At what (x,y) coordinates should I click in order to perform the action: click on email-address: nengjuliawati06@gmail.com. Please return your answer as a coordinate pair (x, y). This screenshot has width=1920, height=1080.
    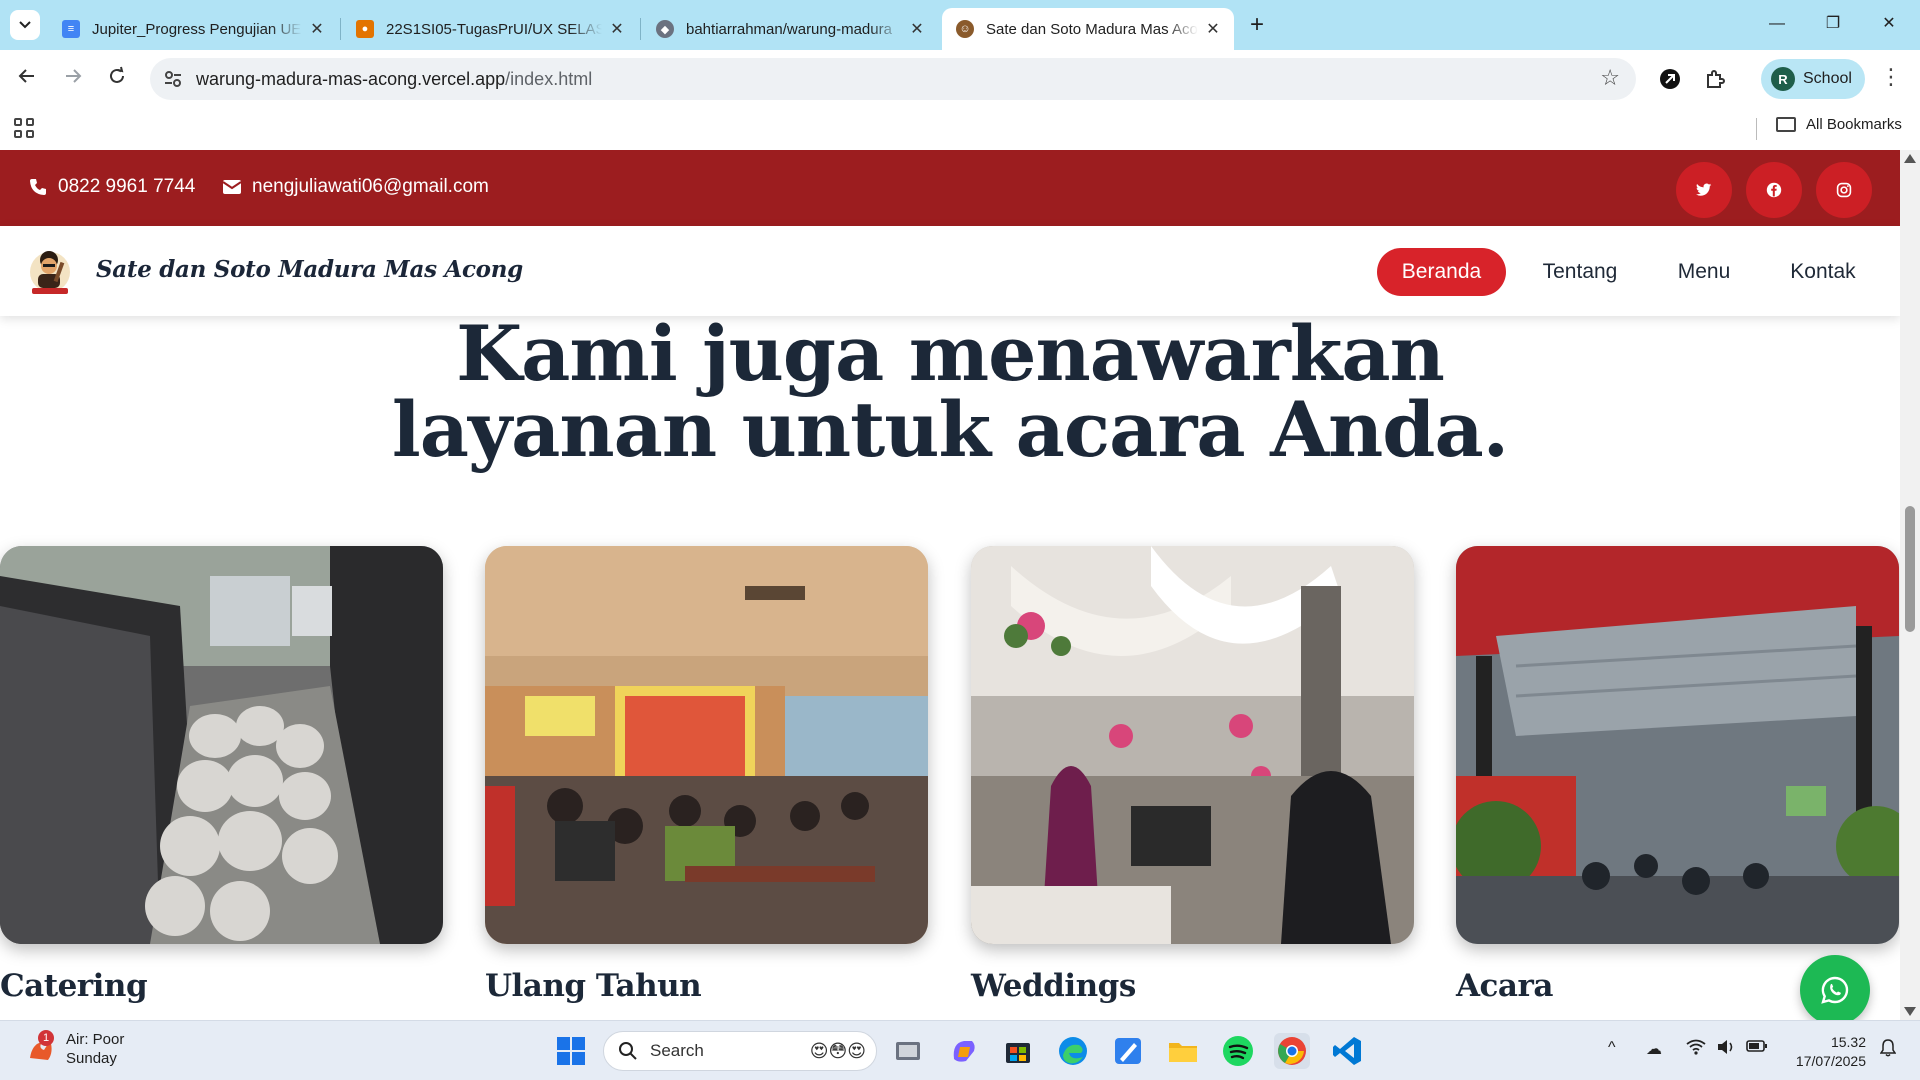
    Looking at the image, I should click on (370, 186).